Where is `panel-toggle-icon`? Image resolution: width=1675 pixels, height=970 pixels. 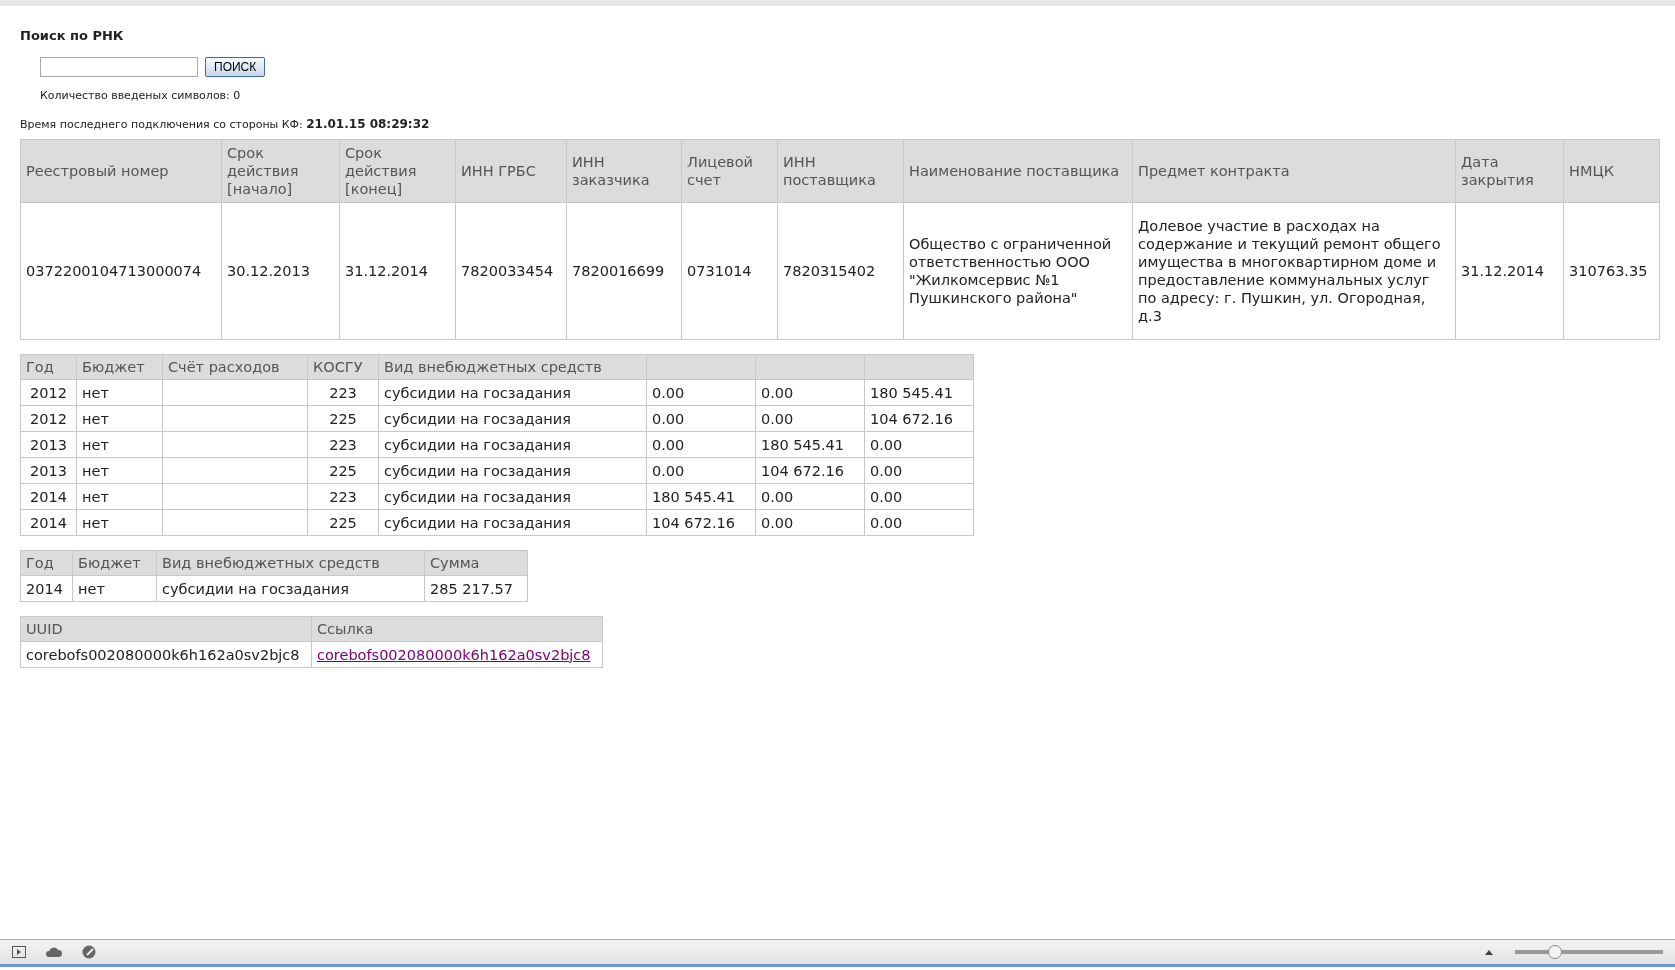 panel-toggle-icon is located at coordinates (19, 952).